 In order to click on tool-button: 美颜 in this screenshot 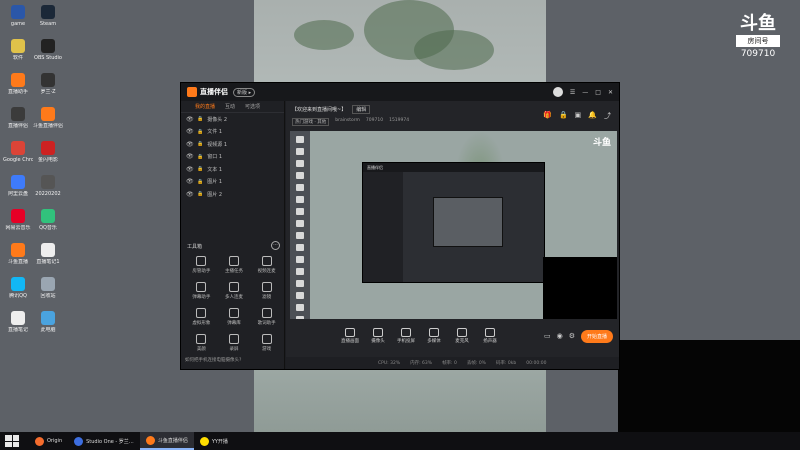, I will do `click(201, 343)`.